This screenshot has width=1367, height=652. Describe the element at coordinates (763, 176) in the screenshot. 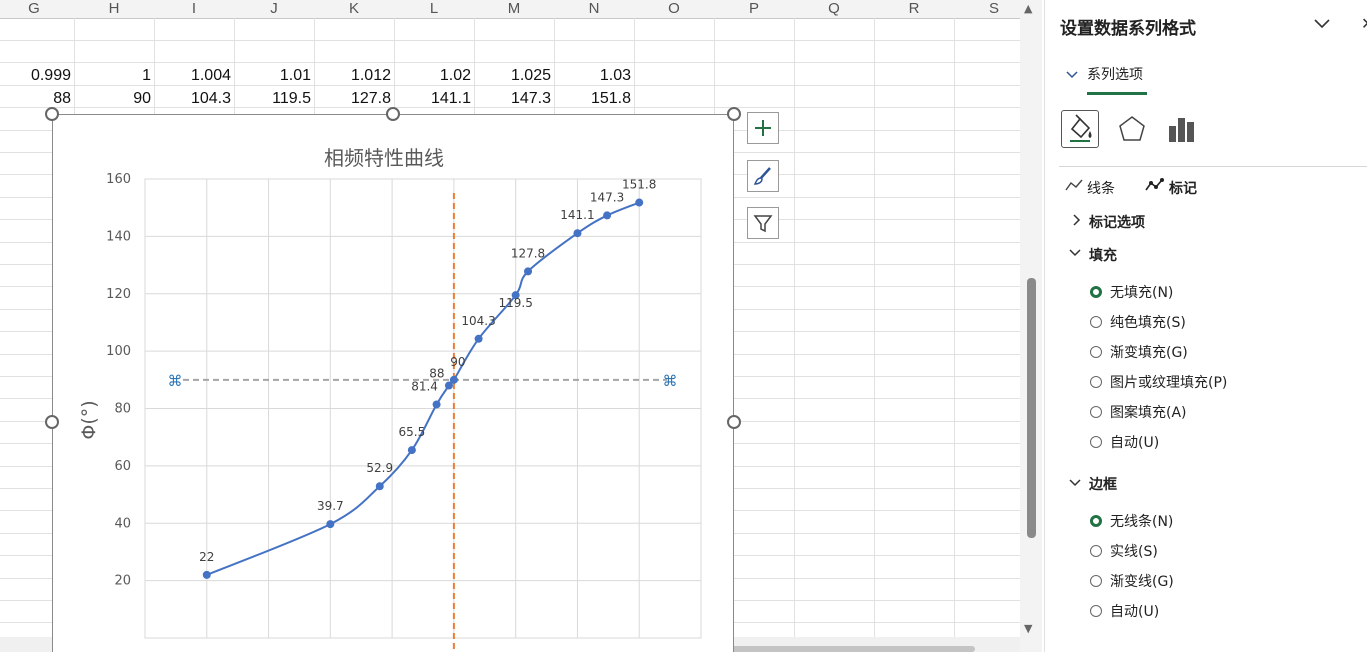

I see `chart-styles-button` at that location.